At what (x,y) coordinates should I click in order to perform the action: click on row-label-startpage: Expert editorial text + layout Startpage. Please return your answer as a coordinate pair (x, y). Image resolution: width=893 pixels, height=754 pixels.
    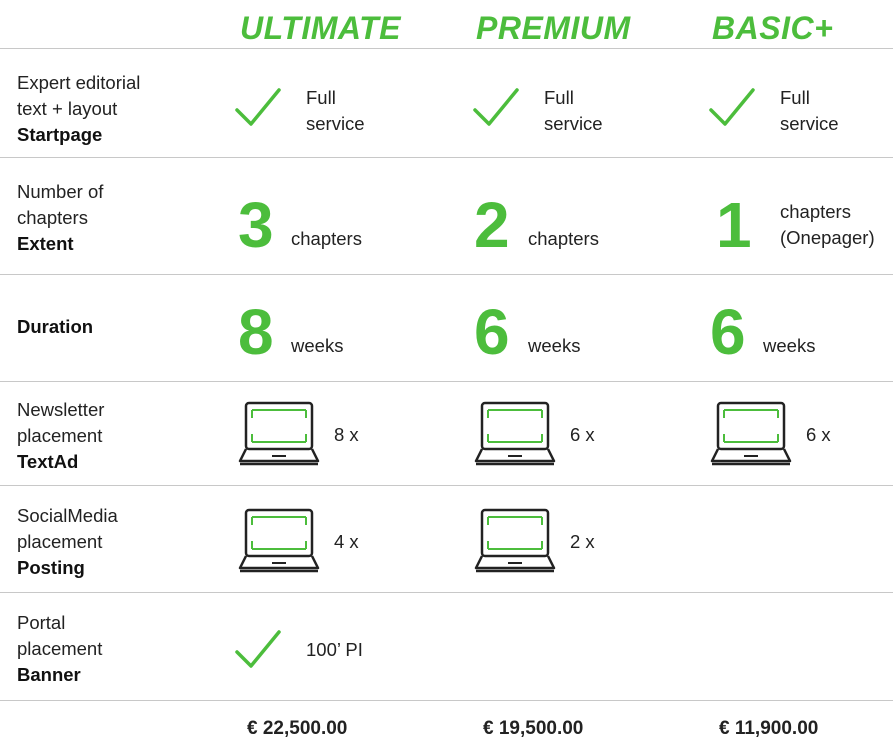
    Looking at the image, I should click on (78, 109).